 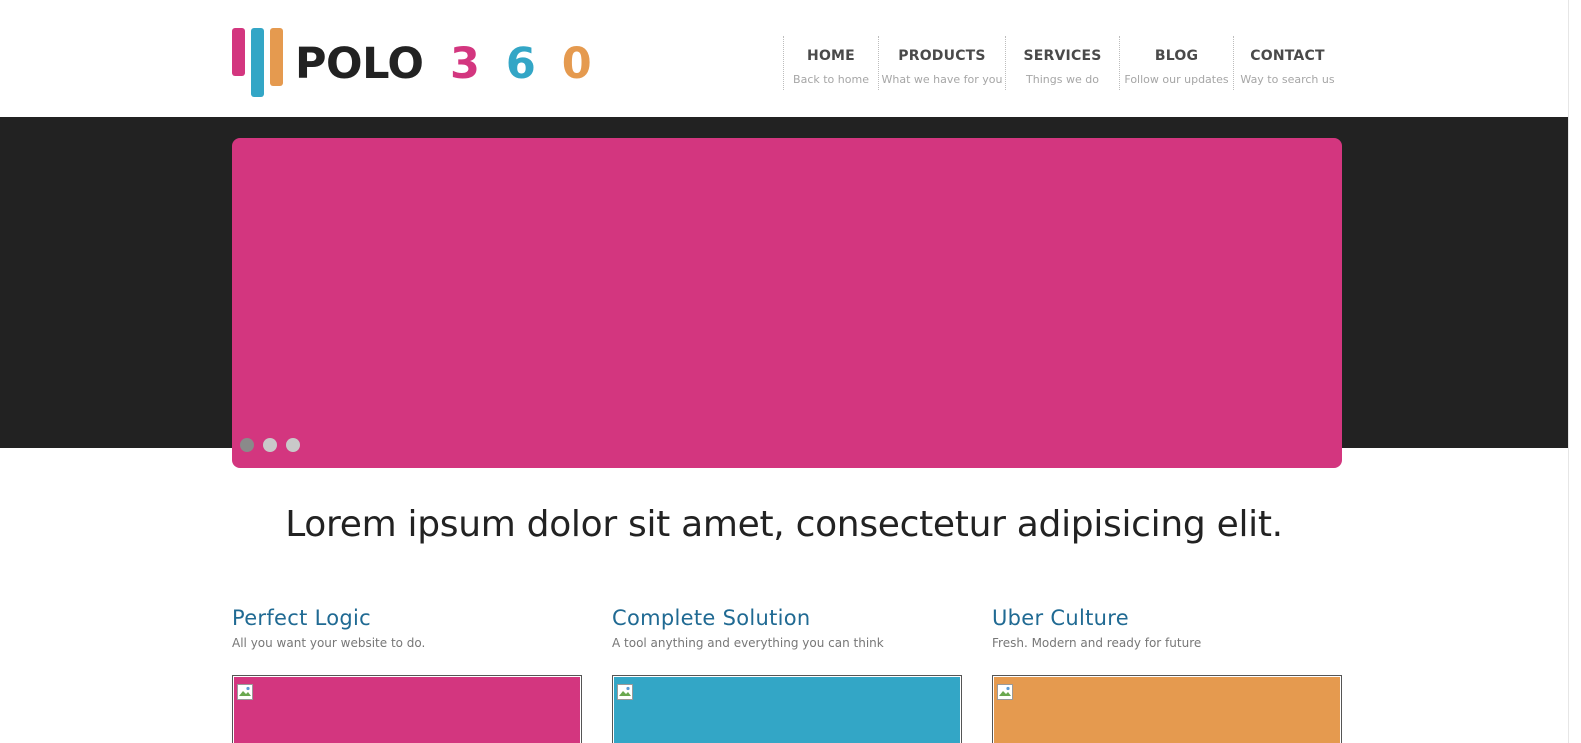 I want to click on nav-item-label: PRODUCTS, so click(x=942, y=56).